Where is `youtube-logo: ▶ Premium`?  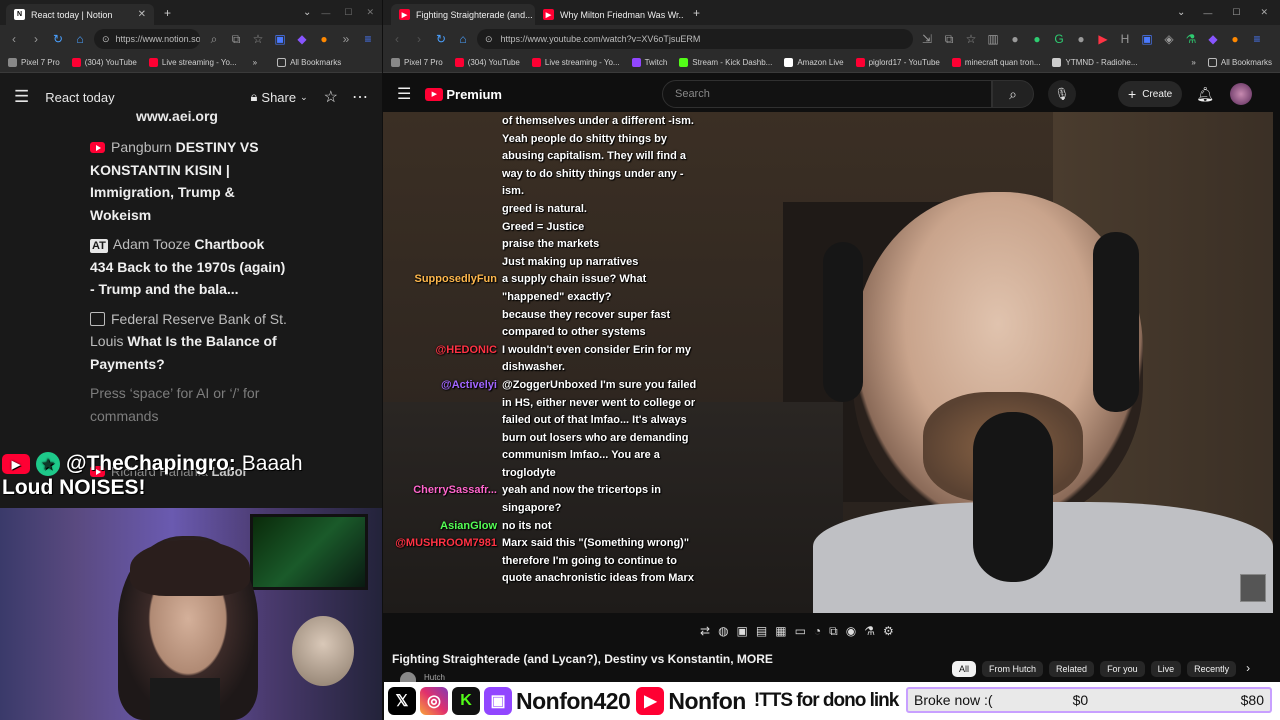 youtube-logo: ▶ Premium is located at coordinates (463, 94).